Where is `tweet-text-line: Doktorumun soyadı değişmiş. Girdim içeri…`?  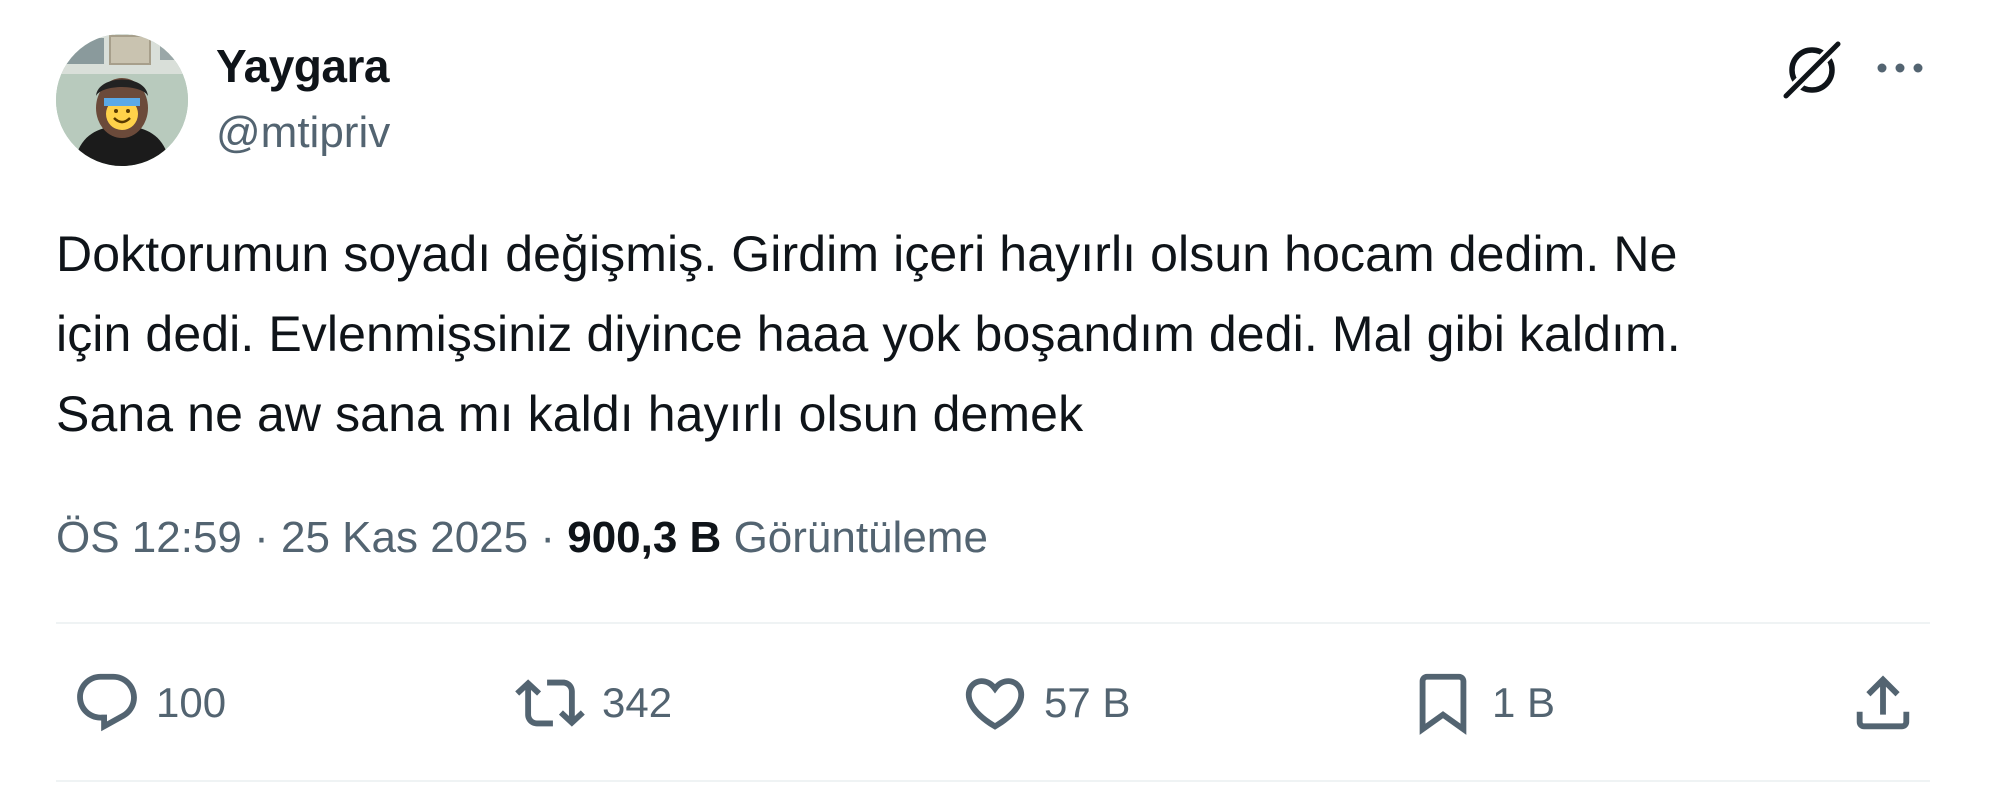
tweet-text-line: Doktorumun soyadı değişmiş. Girdim içeri… is located at coordinates (867, 254).